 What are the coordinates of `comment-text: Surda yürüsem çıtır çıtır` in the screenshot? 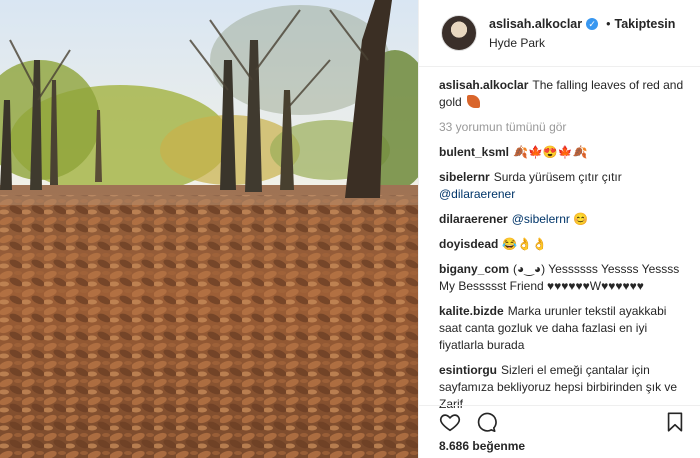 It's located at (557, 177).